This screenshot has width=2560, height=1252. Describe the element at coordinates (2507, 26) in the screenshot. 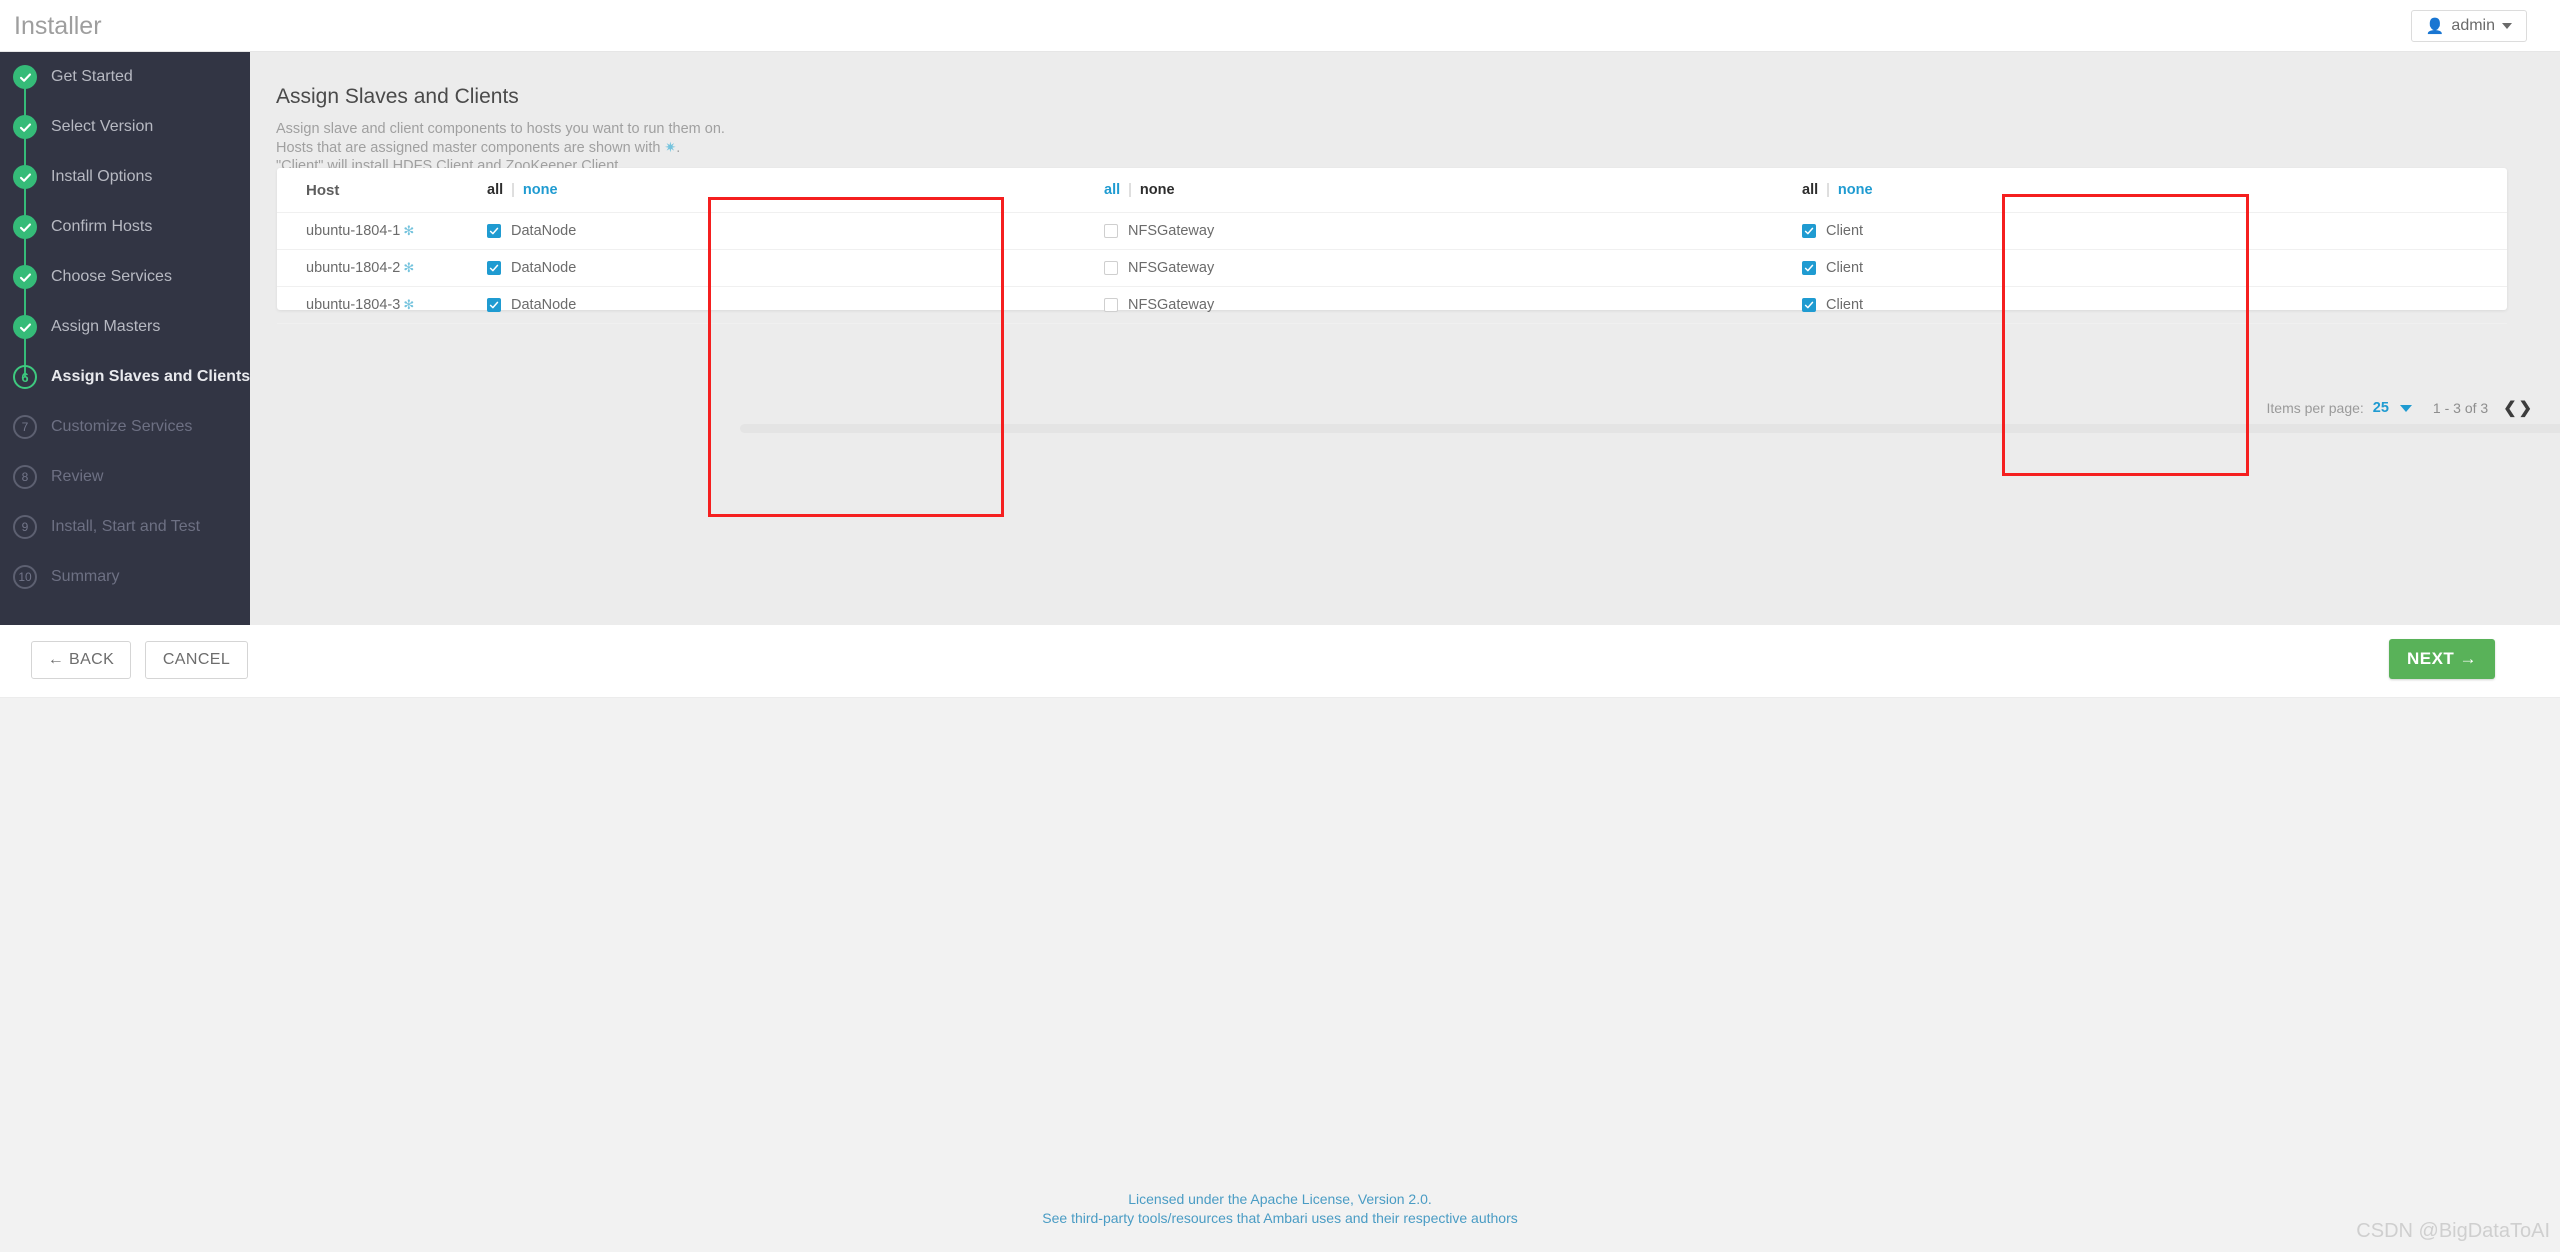

I see `caret-down-icon` at that location.